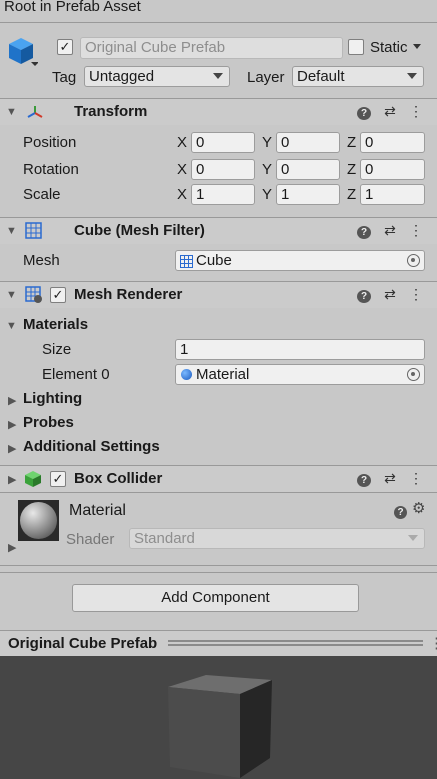  What do you see at coordinates (211, 48) in the screenshot?
I see `object-name-field: Original Cube Prefab` at bounding box center [211, 48].